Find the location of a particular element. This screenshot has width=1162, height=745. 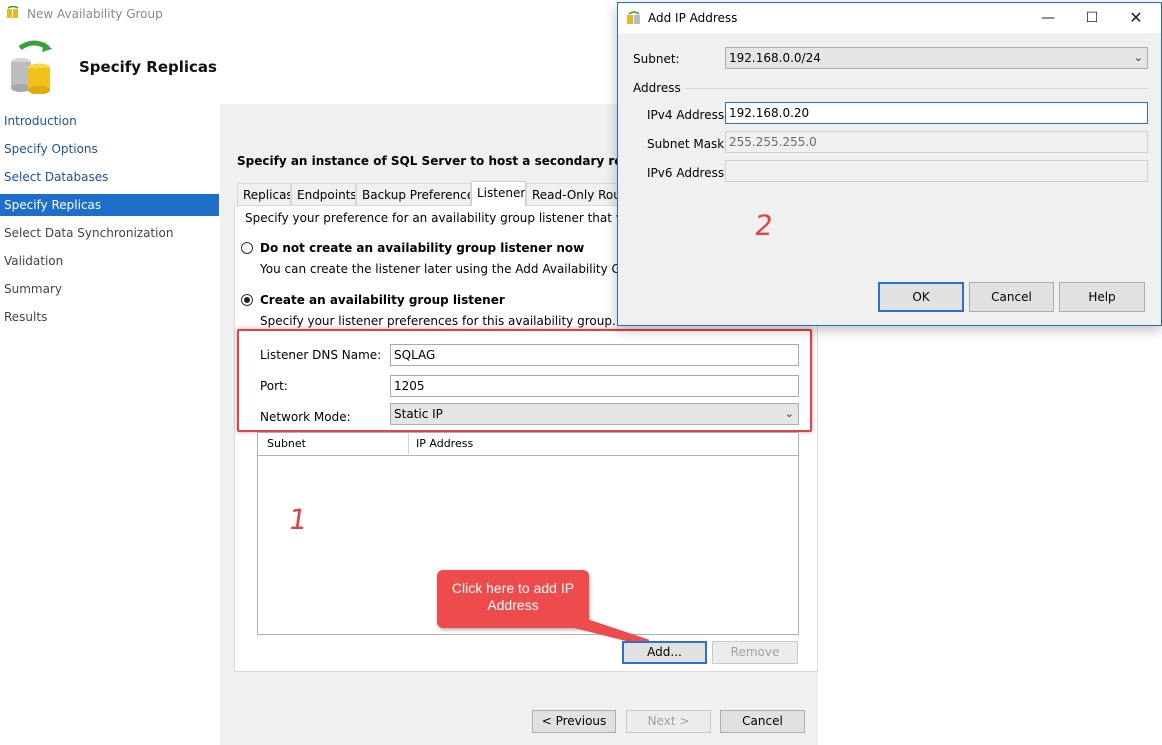

maximize-icon: ☐ is located at coordinates (1092, 18).